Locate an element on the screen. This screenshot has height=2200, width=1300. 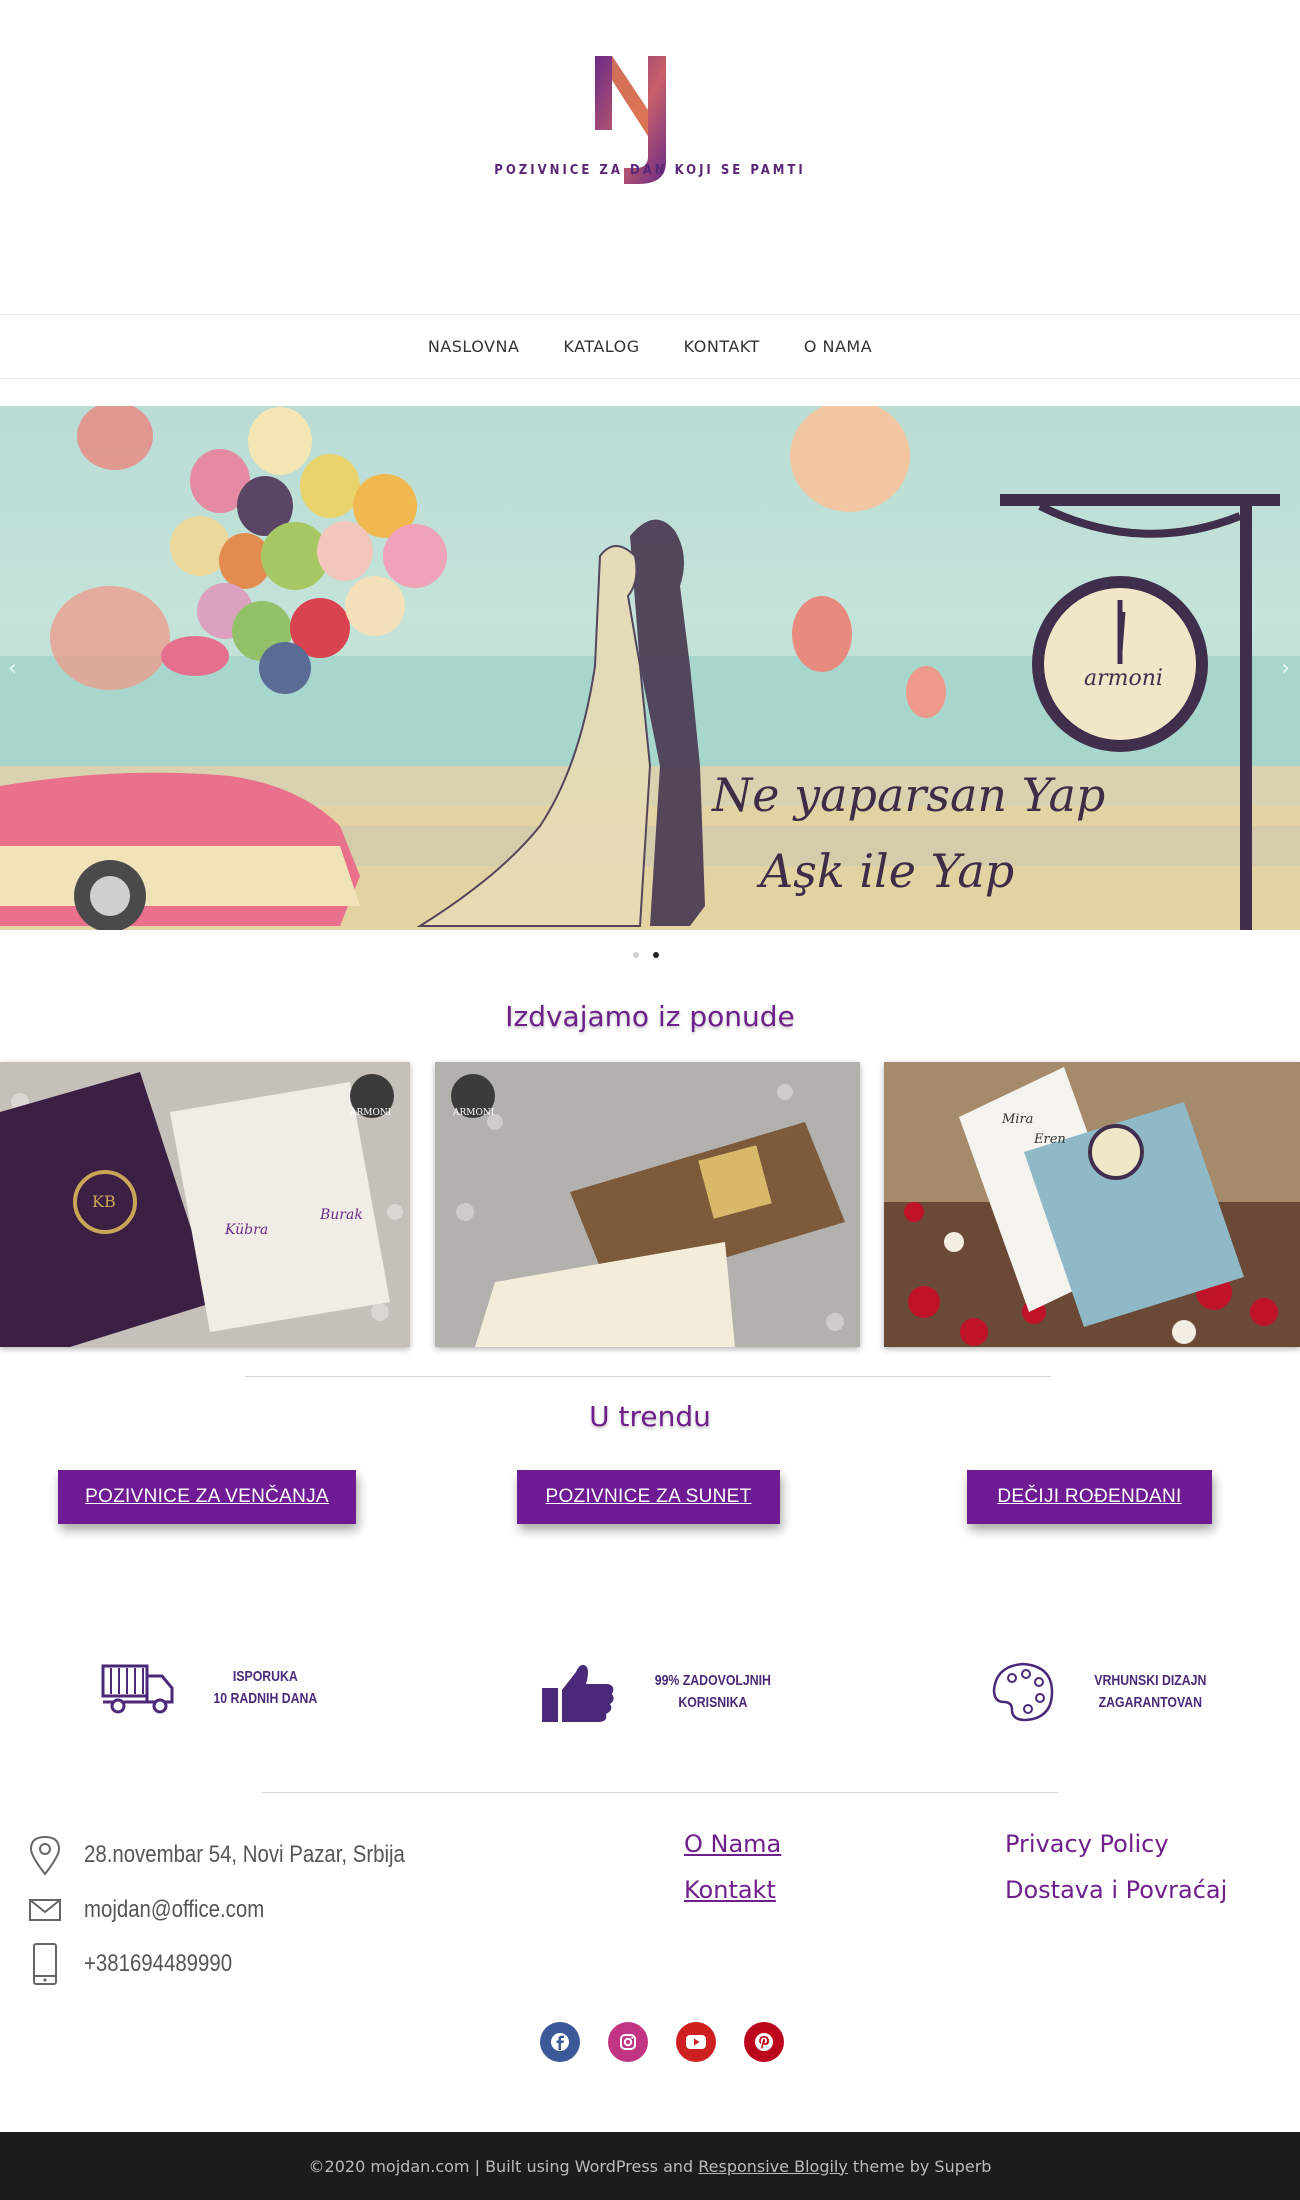
nav-item-naslovna: NASLOVNA is located at coordinates (474, 346).